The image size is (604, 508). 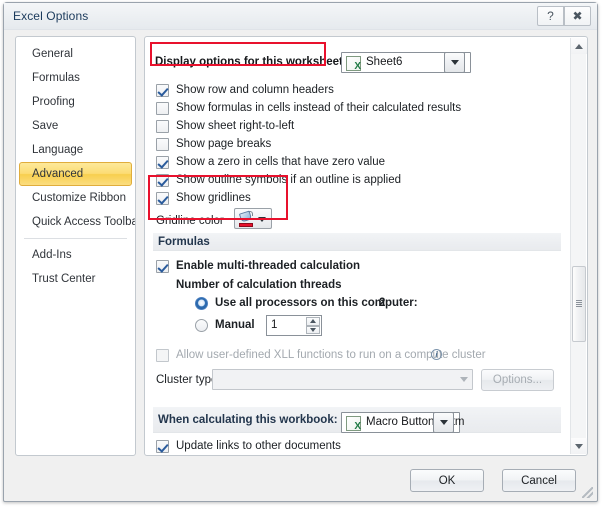 I want to click on worksheet-select-value: Sheet6, so click(x=384, y=62).